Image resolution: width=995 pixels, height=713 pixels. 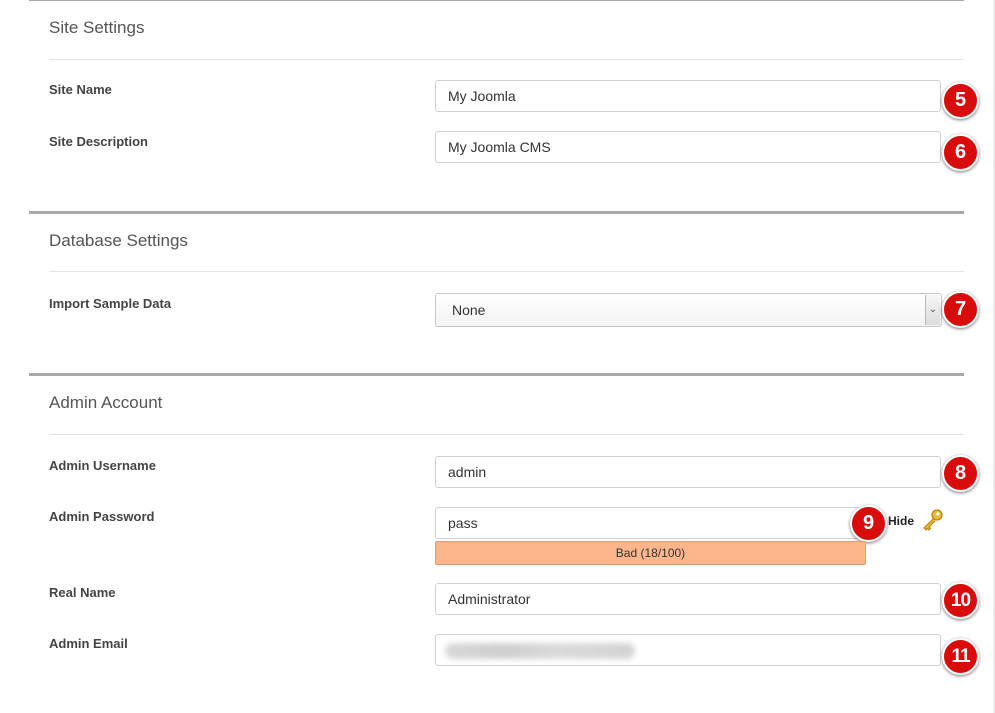 I want to click on site-name-label: Site Name, so click(x=80, y=89).